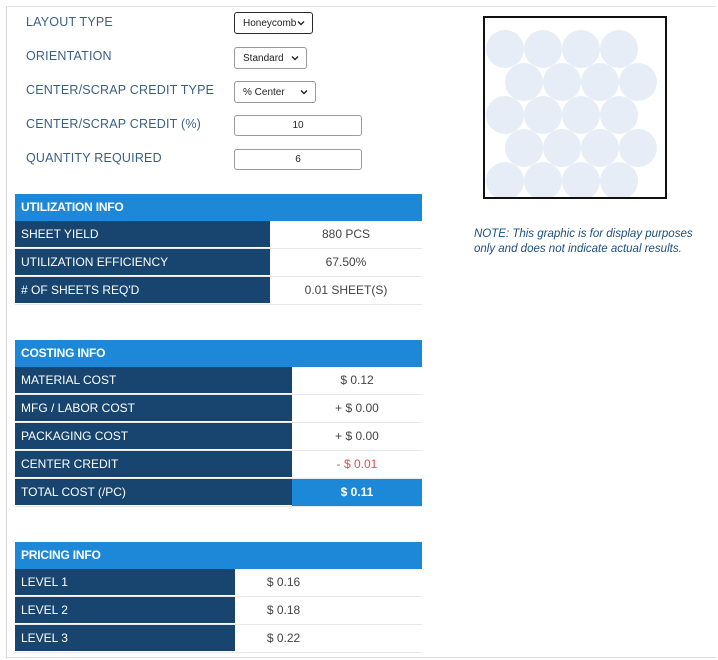 The height and width of the screenshot is (660, 718). What do you see at coordinates (142, 290) in the screenshot?
I see `row-label: # OF SHEETS REQ'D` at bounding box center [142, 290].